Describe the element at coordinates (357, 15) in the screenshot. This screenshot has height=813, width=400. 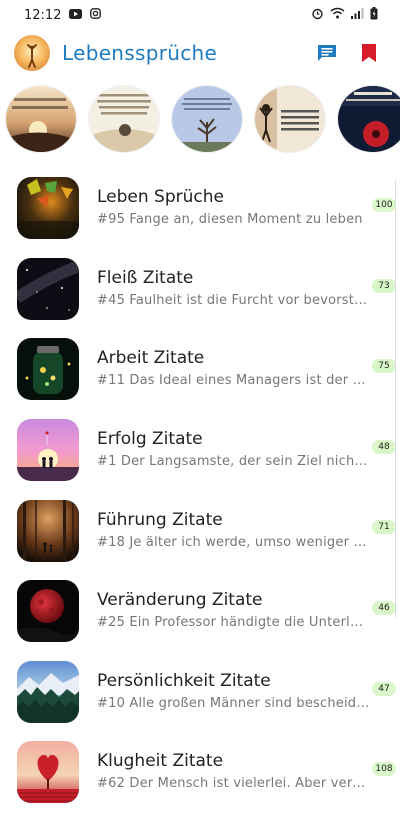
I see `signal-icon` at that location.